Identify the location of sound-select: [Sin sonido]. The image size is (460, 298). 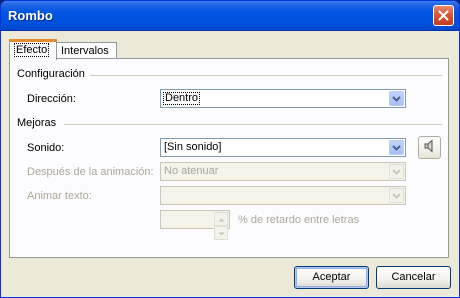
(283, 147).